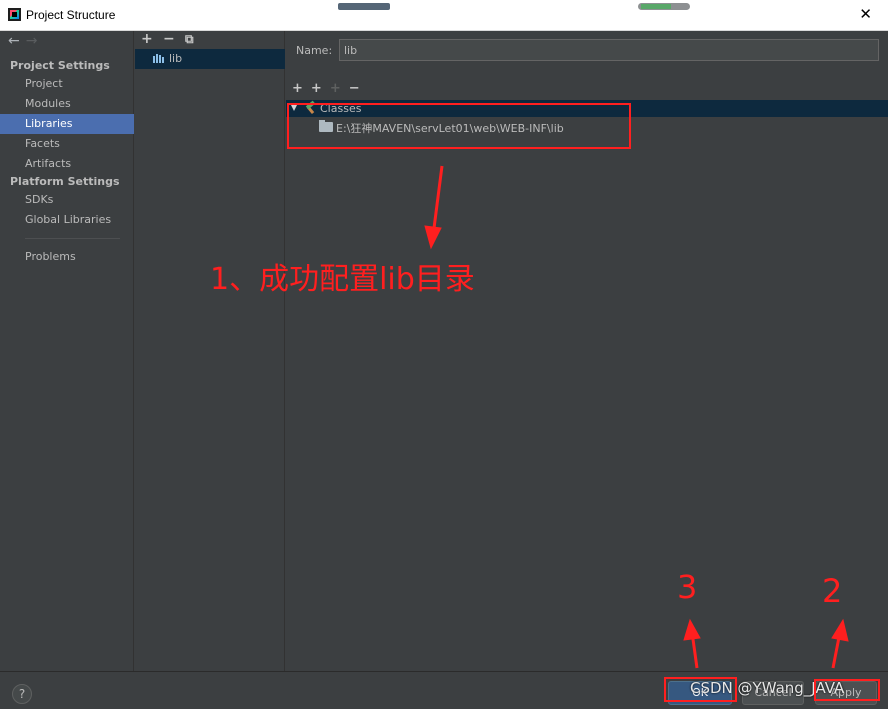 The width and height of the screenshot is (888, 709). I want to click on annotation-highlight-ok, so click(700, 689).